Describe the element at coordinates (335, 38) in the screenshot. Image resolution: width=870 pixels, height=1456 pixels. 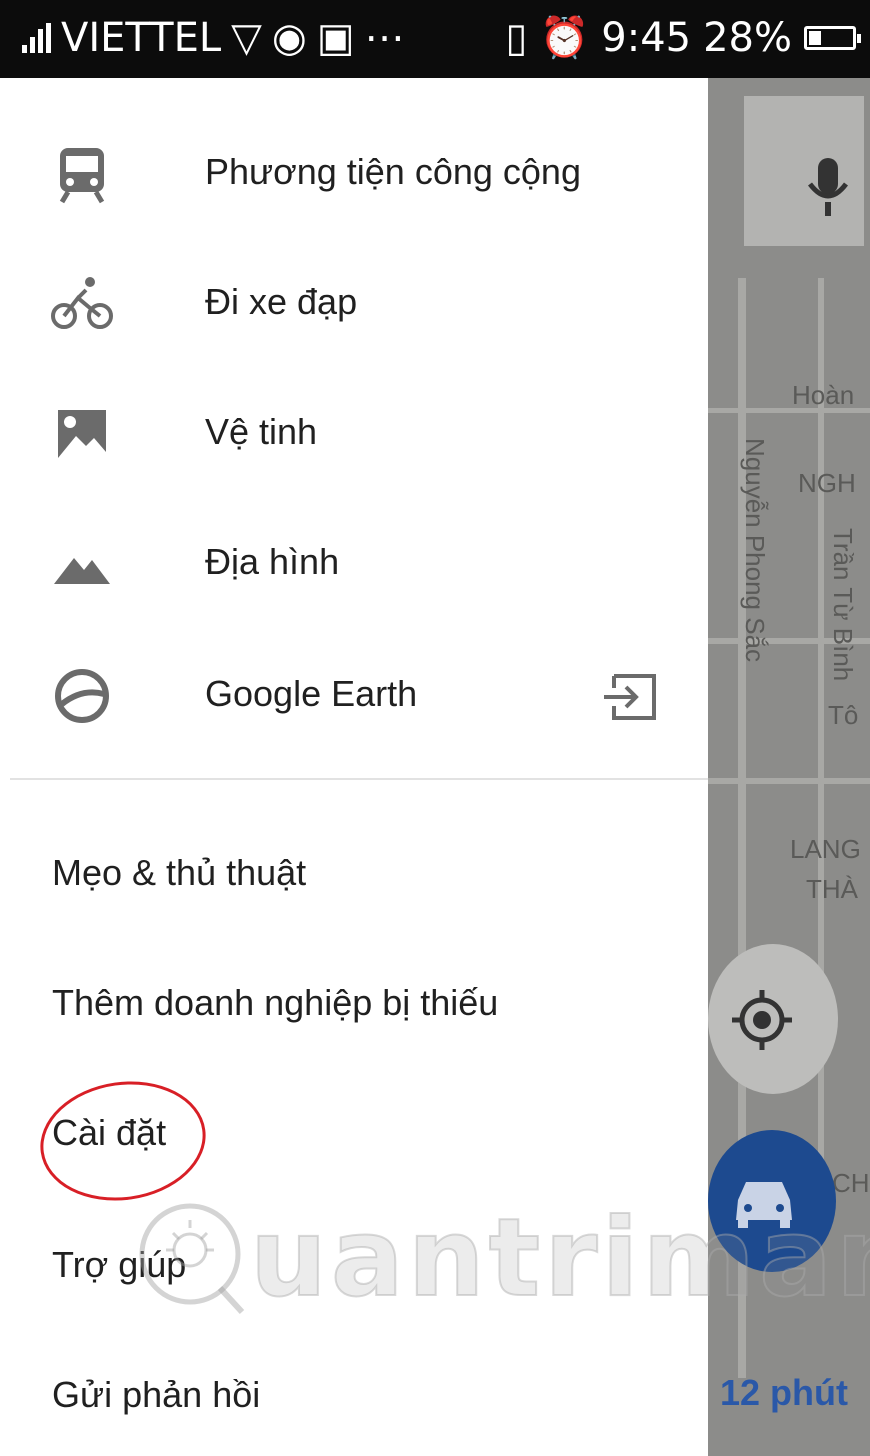
I see `image-notification-icon: ▣` at that location.